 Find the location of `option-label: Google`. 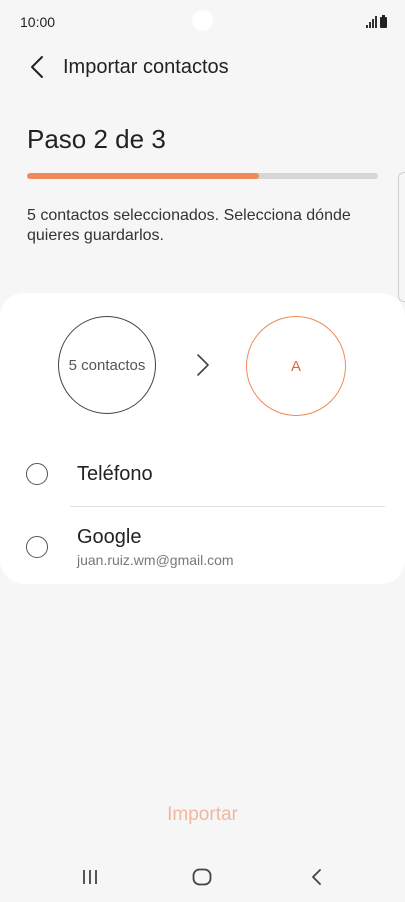

option-label: Google is located at coordinates (109, 537).